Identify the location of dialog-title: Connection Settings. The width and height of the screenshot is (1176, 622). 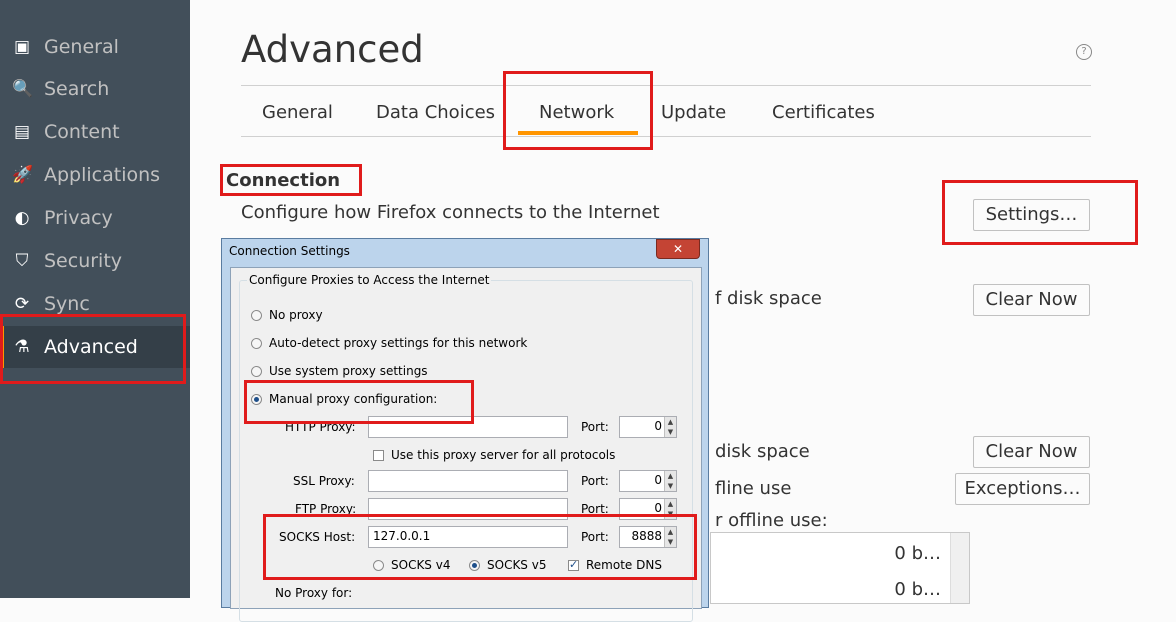
(289, 251).